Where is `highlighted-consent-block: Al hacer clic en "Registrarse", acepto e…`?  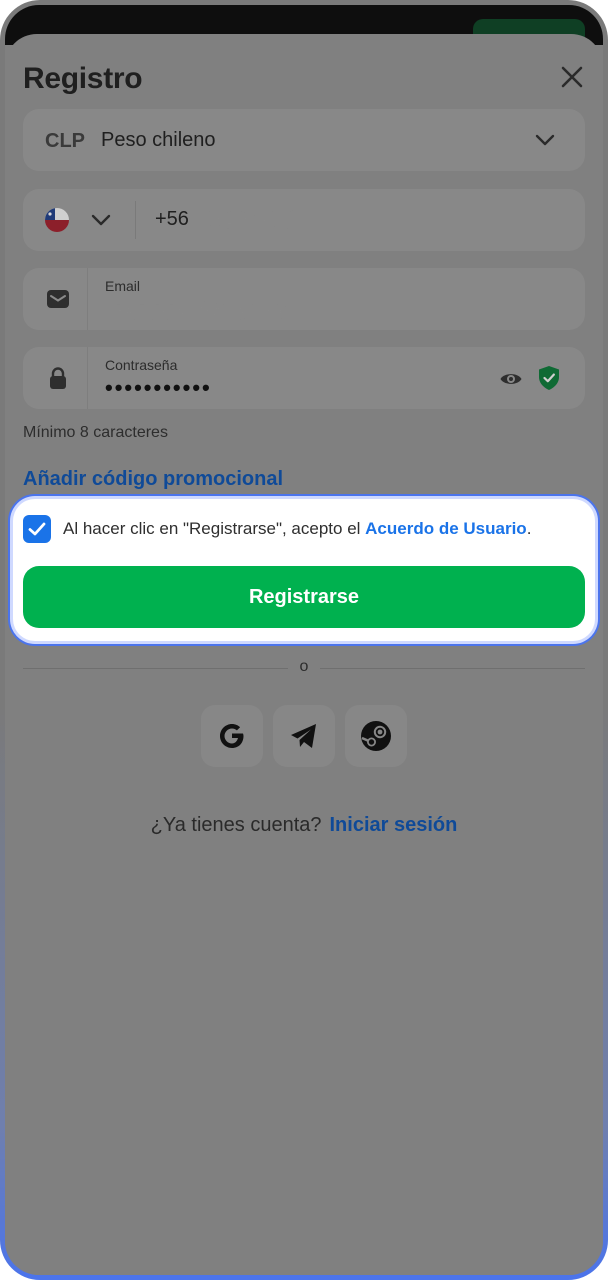
highlighted-consent-block: Al hacer clic en "Registrarse", acepto e… is located at coordinates (304, 570).